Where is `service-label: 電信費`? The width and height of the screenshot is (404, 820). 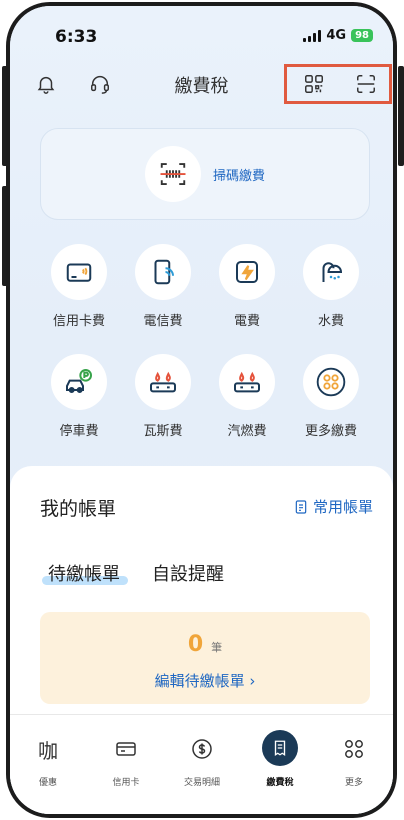
service-label: 電信費 is located at coordinates (163, 321).